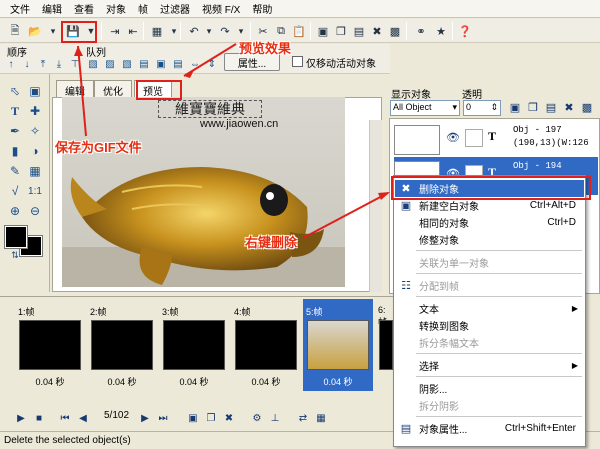 This screenshot has height=449, width=600. Describe the element at coordinates (377, 31) in the screenshot. I see `delete-icon: ✖` at that location.